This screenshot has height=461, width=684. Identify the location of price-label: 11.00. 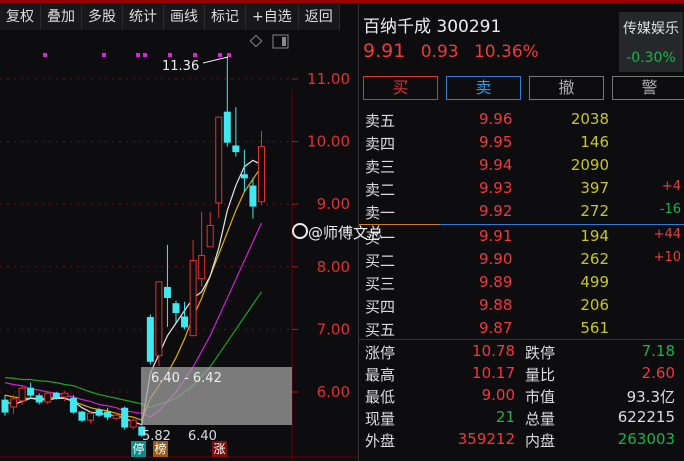
(328, 79).